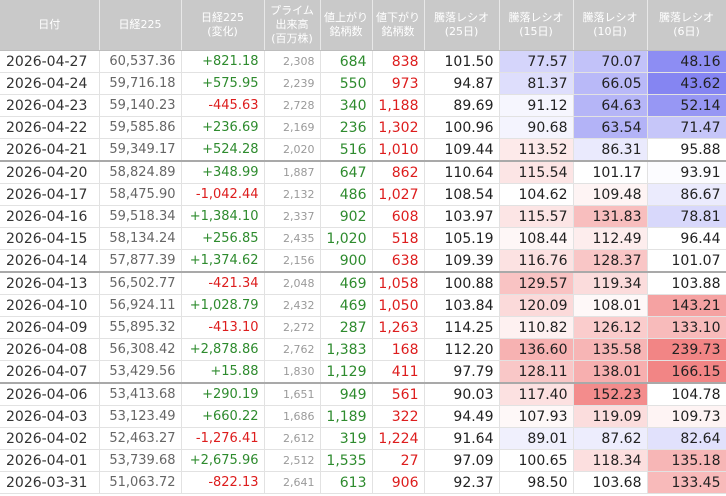 The height and width of the screenshot is (496, 726). What do you see at coordinates (536, 216) in the screenshot?
I see `ratio-15-cell: 115.57` at bounding box center [536, 216].